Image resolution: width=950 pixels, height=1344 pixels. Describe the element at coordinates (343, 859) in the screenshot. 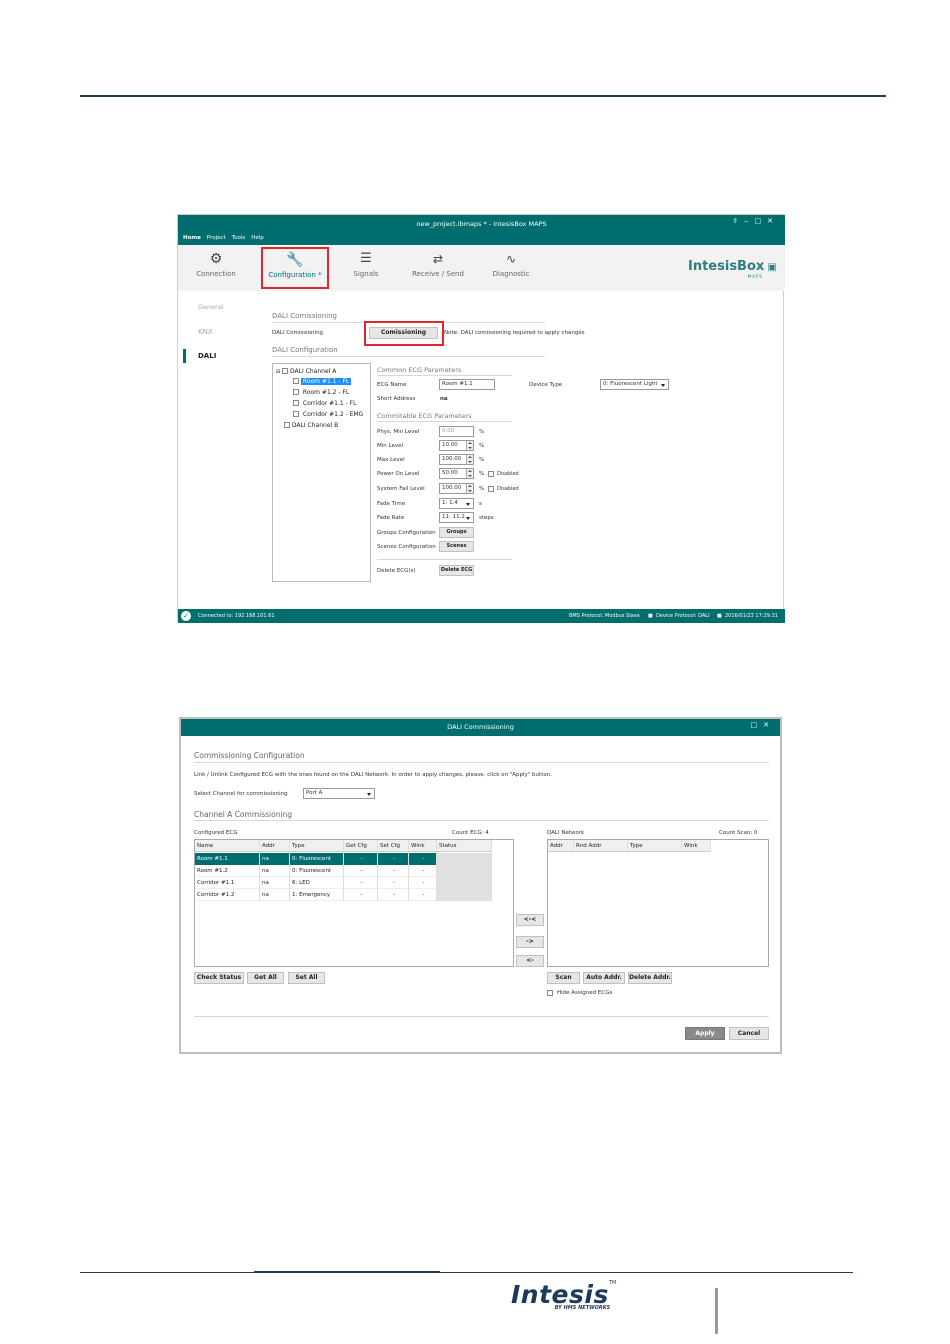

I see `table-row: Room #1.1 na 0: Fluorescent - - -` at that location.